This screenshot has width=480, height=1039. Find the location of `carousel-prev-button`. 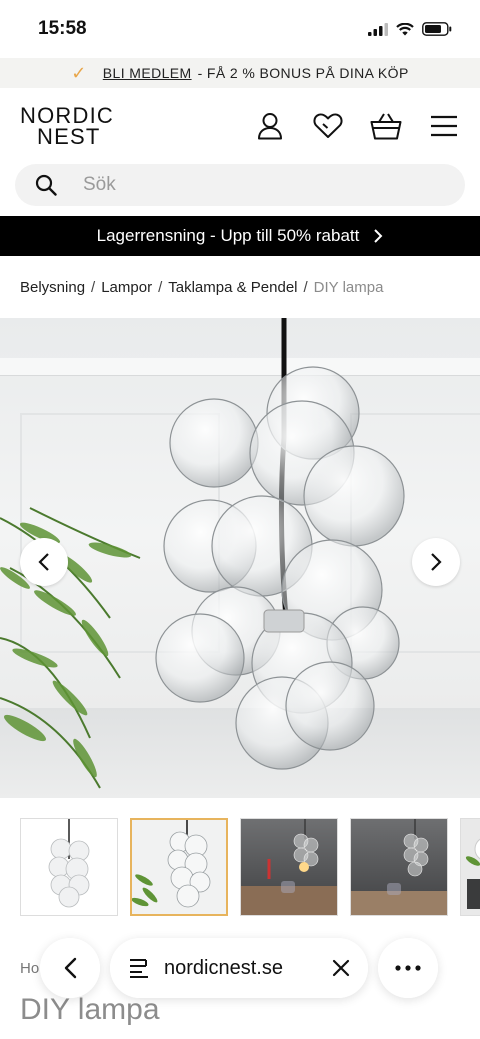

carousel-prev-button is located at coordinates (44, 562).